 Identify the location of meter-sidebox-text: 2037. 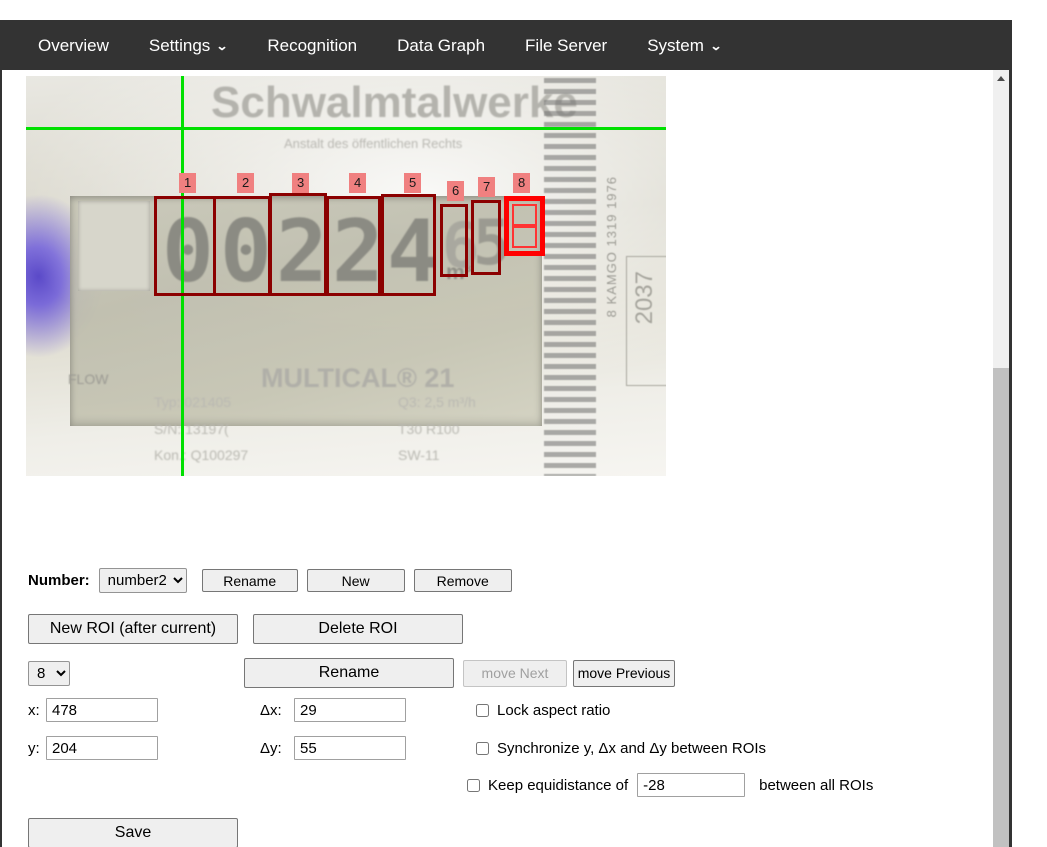
(644, 298).